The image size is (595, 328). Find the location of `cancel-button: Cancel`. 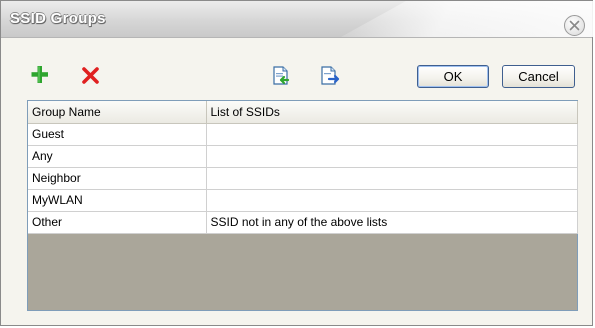

cancel-button: Cancel is located at coordinates (538, 76).